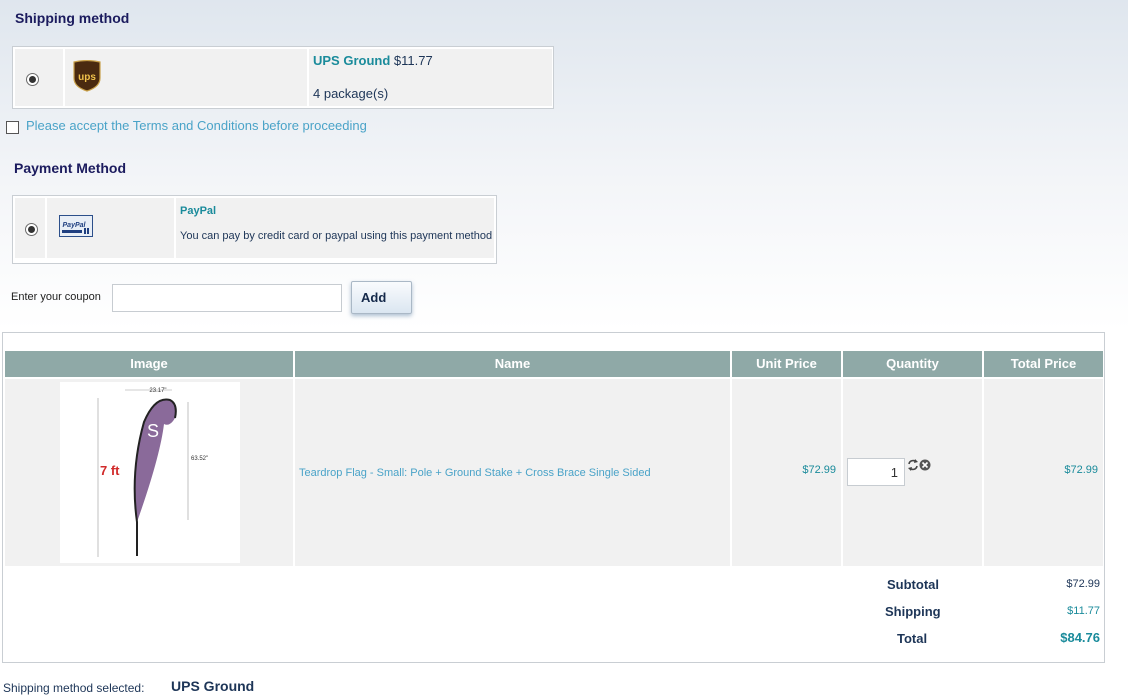 The width and height of the screenshot is (1128, 700). What do you see at coordinates (199, 459) in the screenshot?
I see `svg-text: 63.52"` at bounding box center [199, 459].